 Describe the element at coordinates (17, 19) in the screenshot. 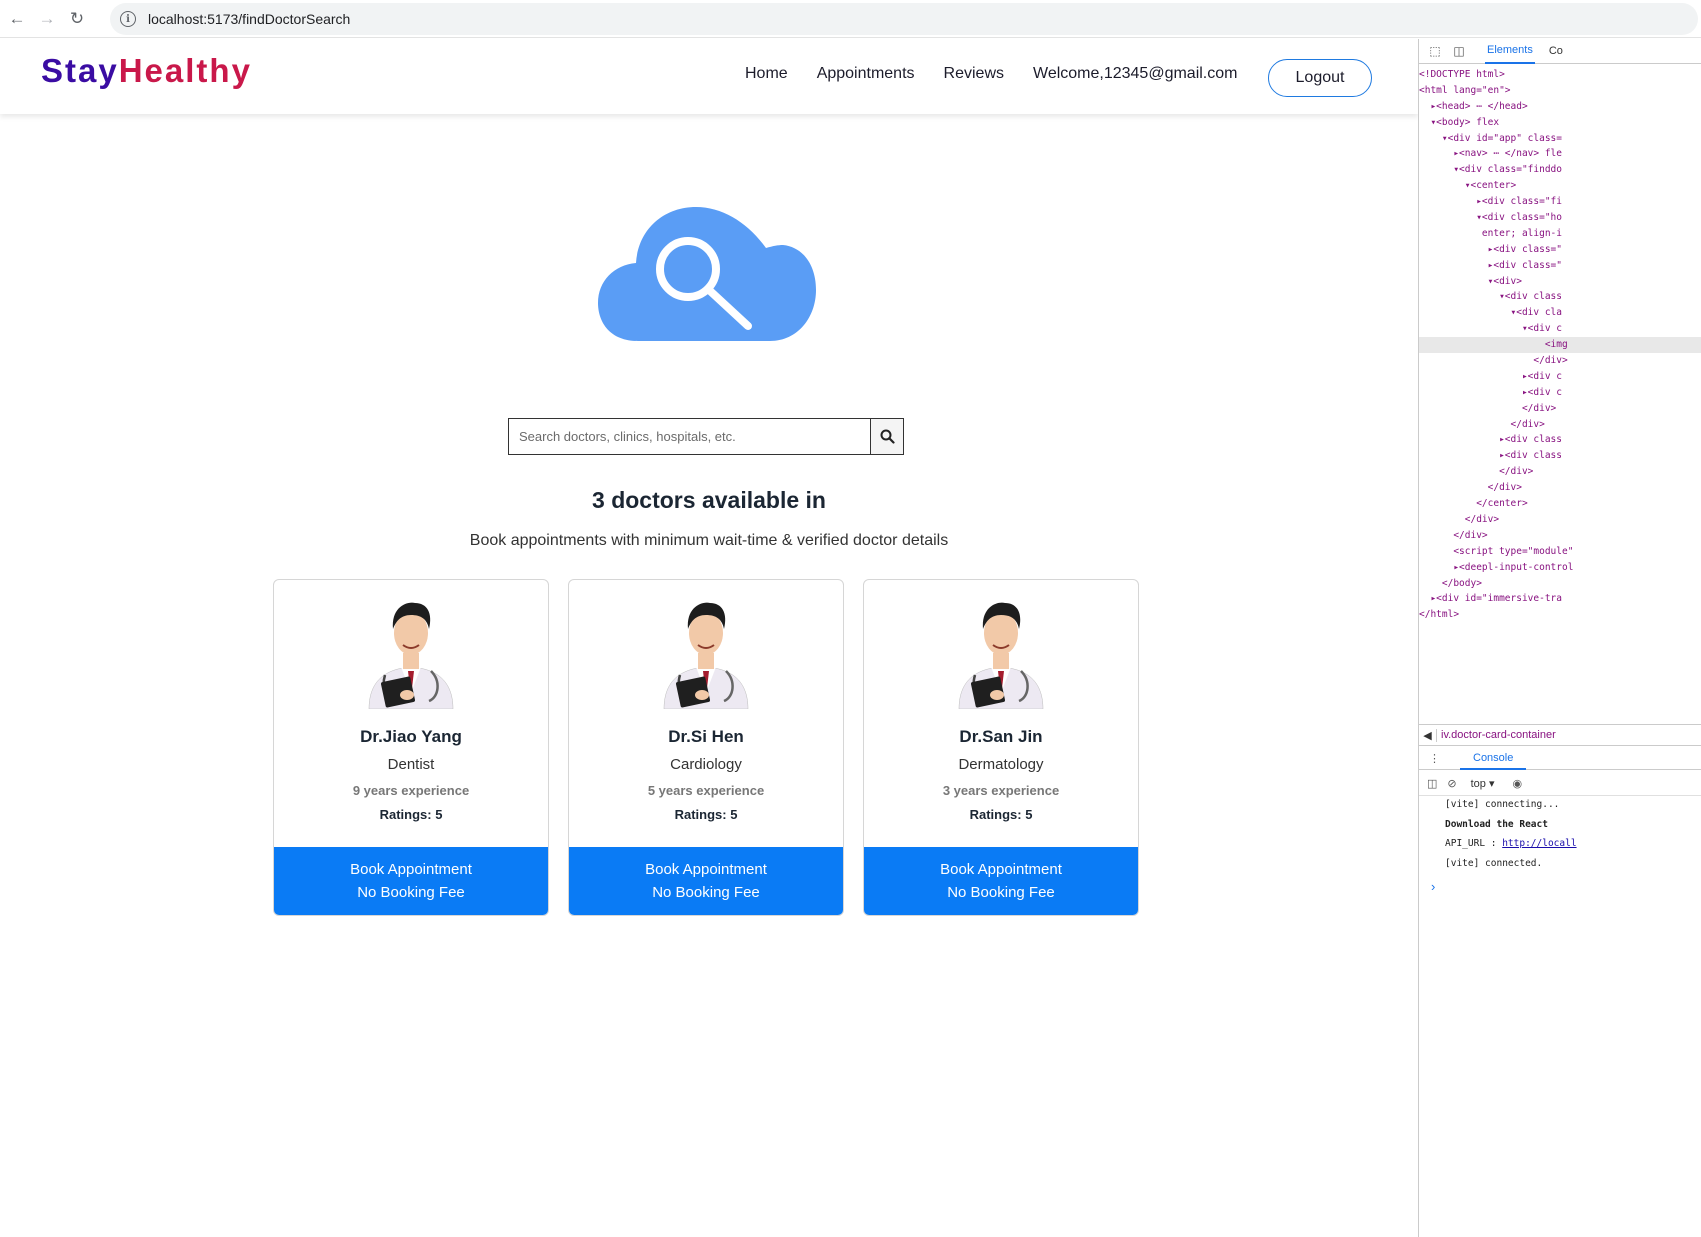

I see `back-icon: ←` at that location.